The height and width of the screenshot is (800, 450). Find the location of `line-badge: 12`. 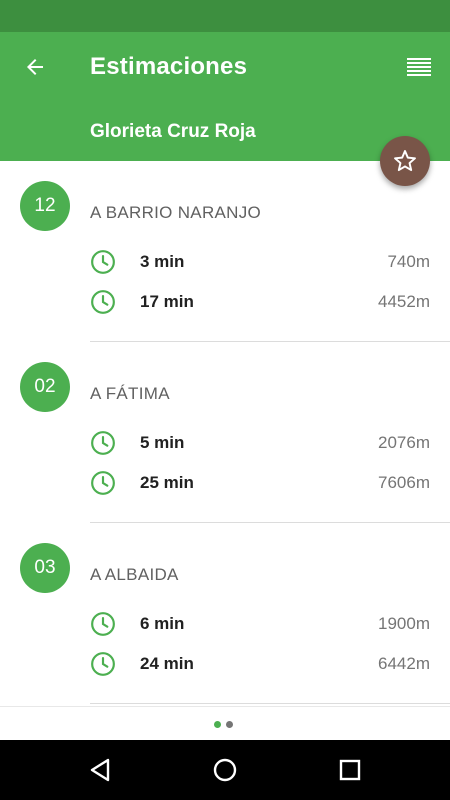

line-badge: 12 is located at coordinates (45, 206).